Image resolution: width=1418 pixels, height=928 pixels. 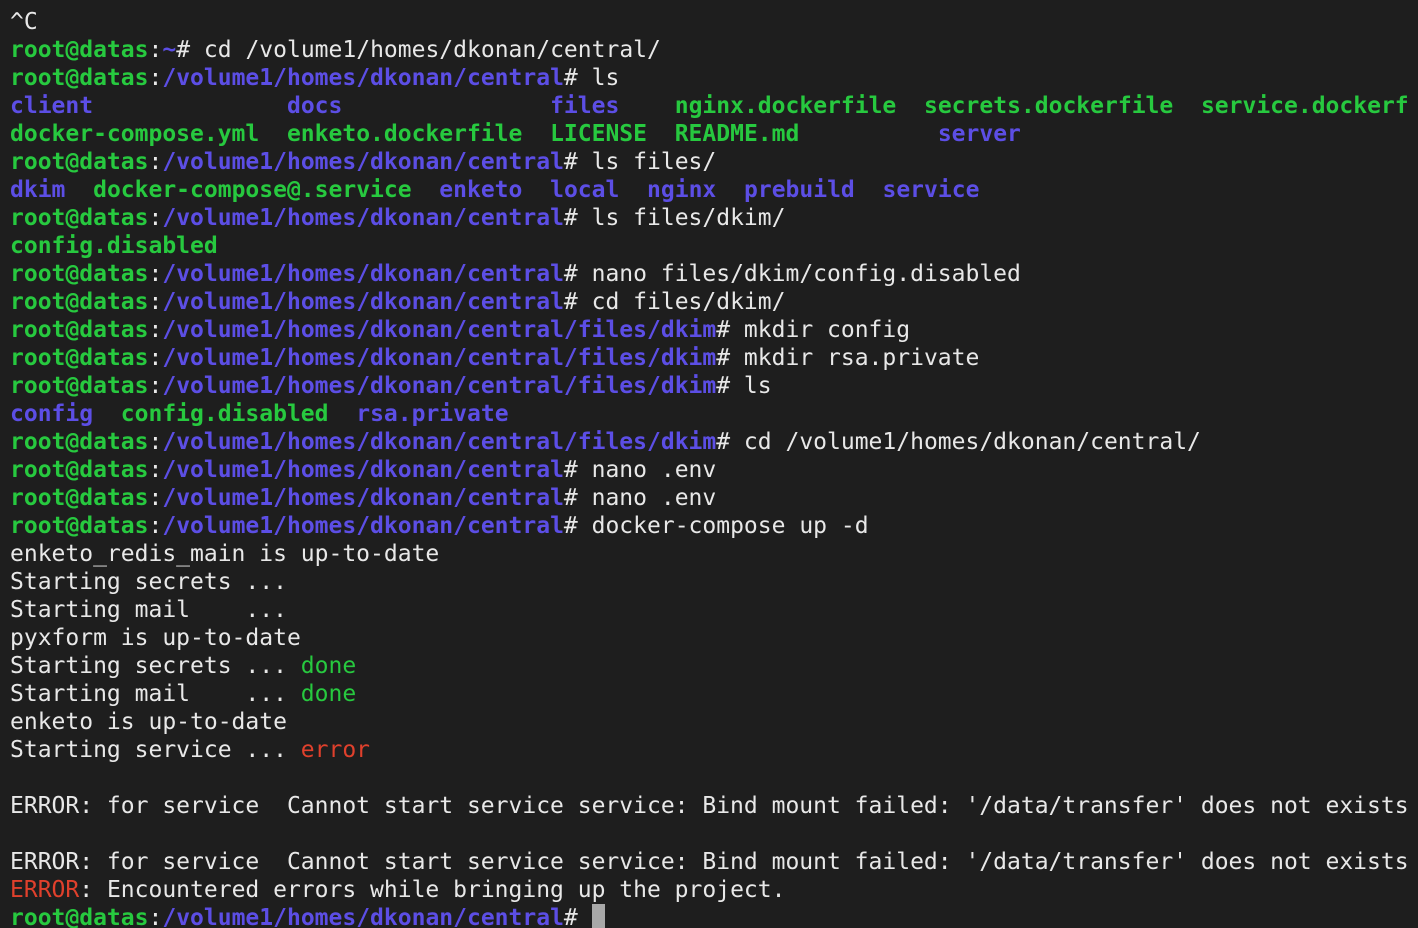 I want to click on text-segment-dir: config, so click(x=52, y=414).